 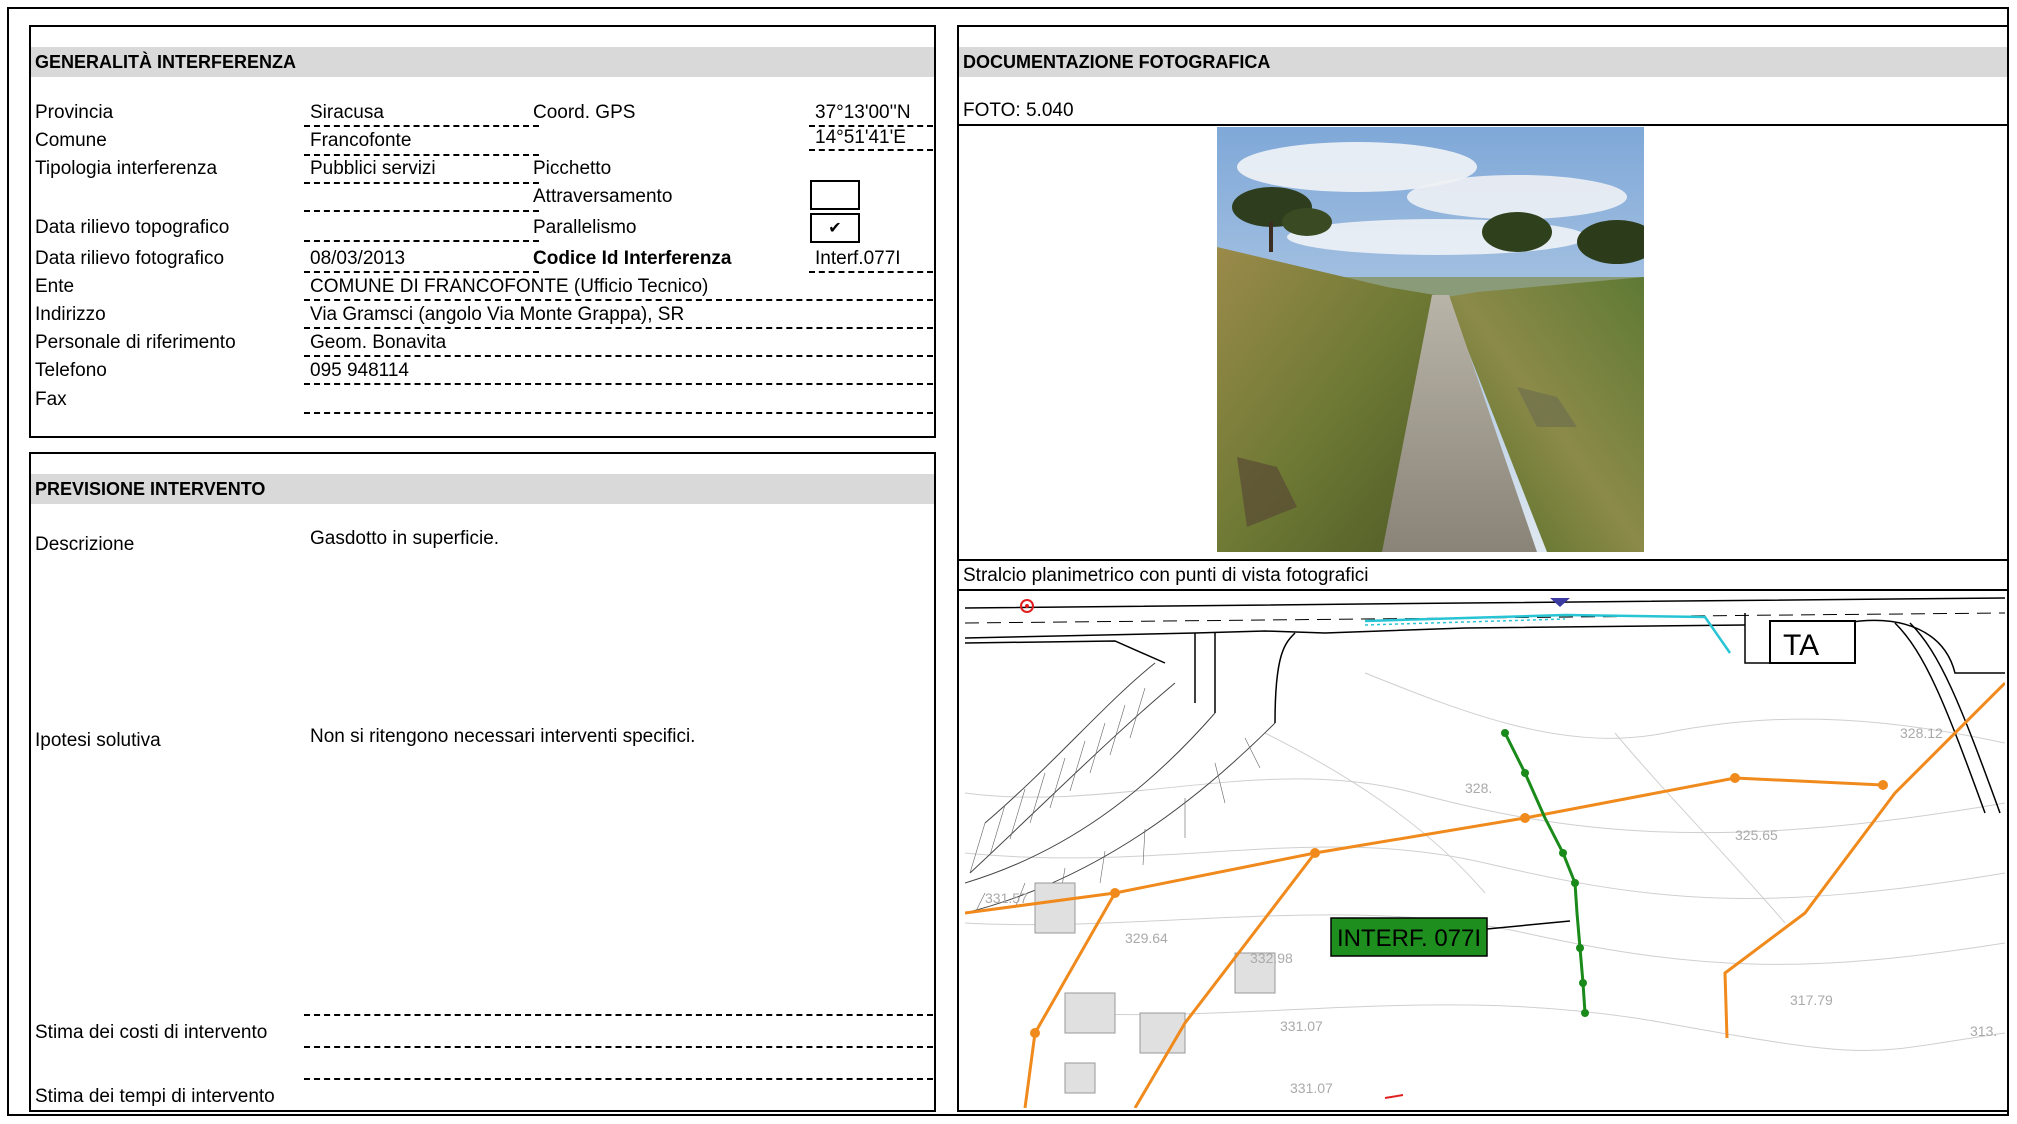 What do you see at coordinates (871, 150) in the screenshot?
I see `gps-e-line` at bounding box center [871, 150].